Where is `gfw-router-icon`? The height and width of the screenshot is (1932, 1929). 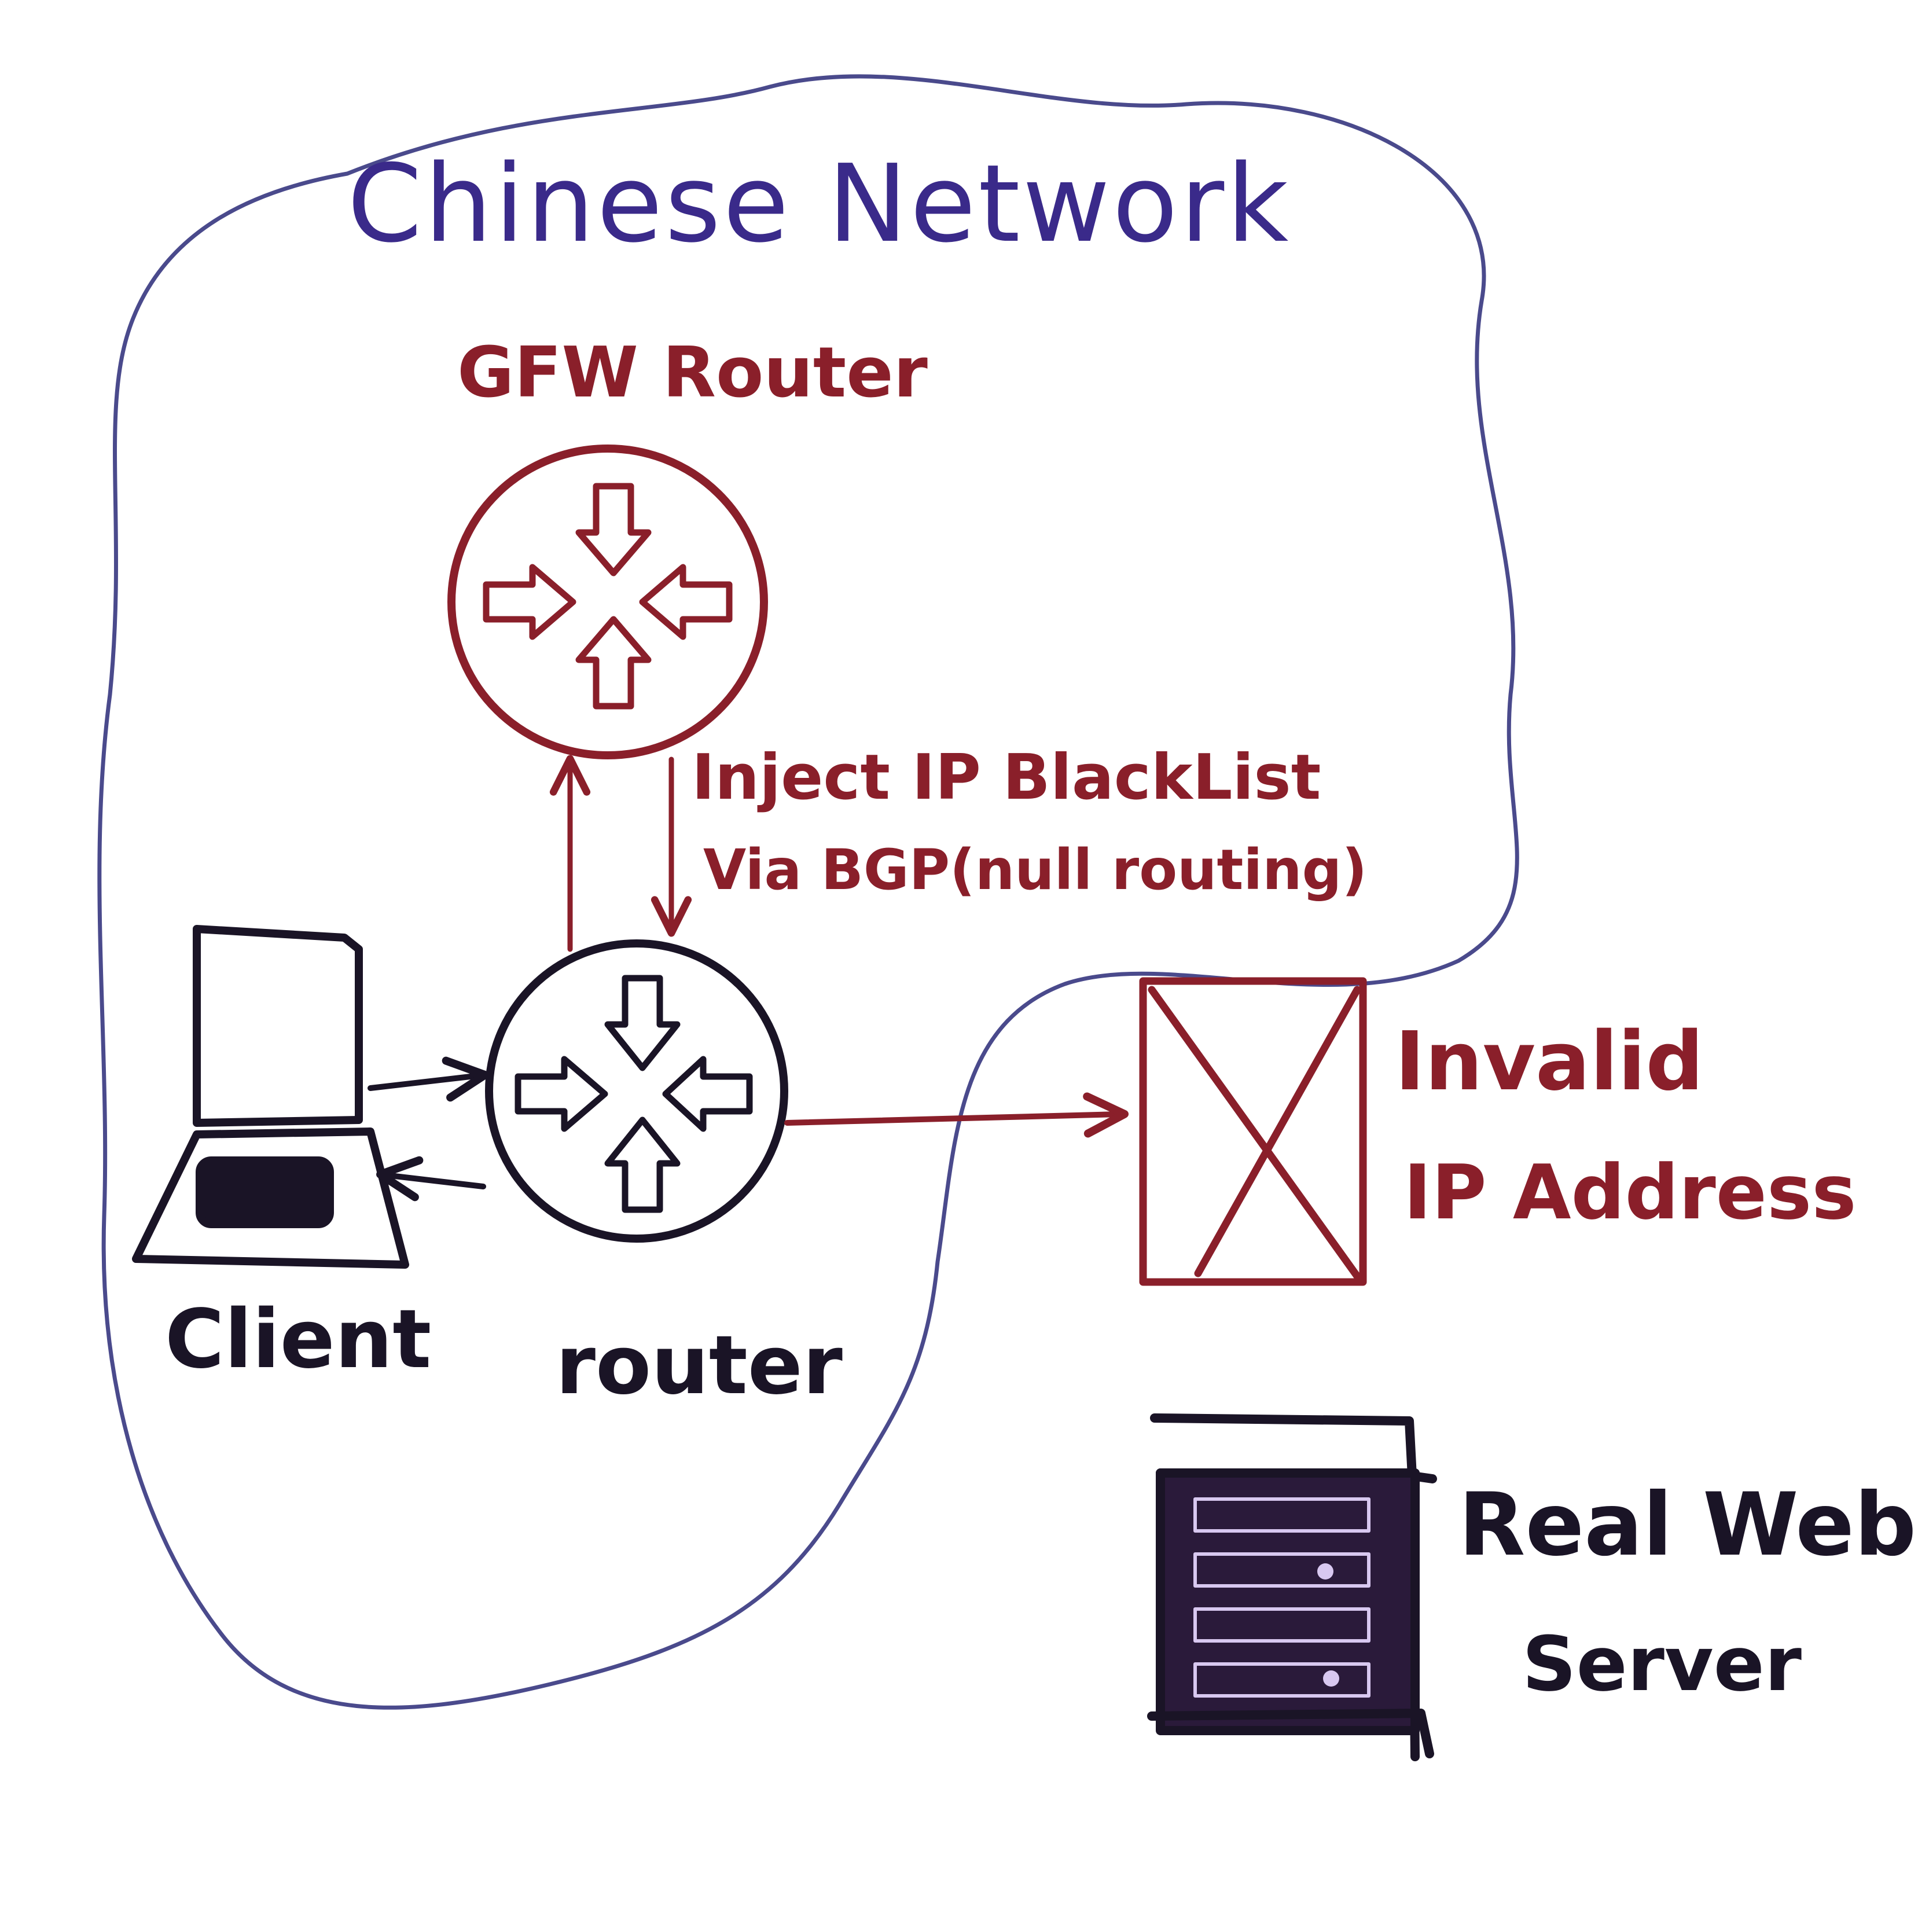 gfw-router-icon is located at coordinates (607, 602).